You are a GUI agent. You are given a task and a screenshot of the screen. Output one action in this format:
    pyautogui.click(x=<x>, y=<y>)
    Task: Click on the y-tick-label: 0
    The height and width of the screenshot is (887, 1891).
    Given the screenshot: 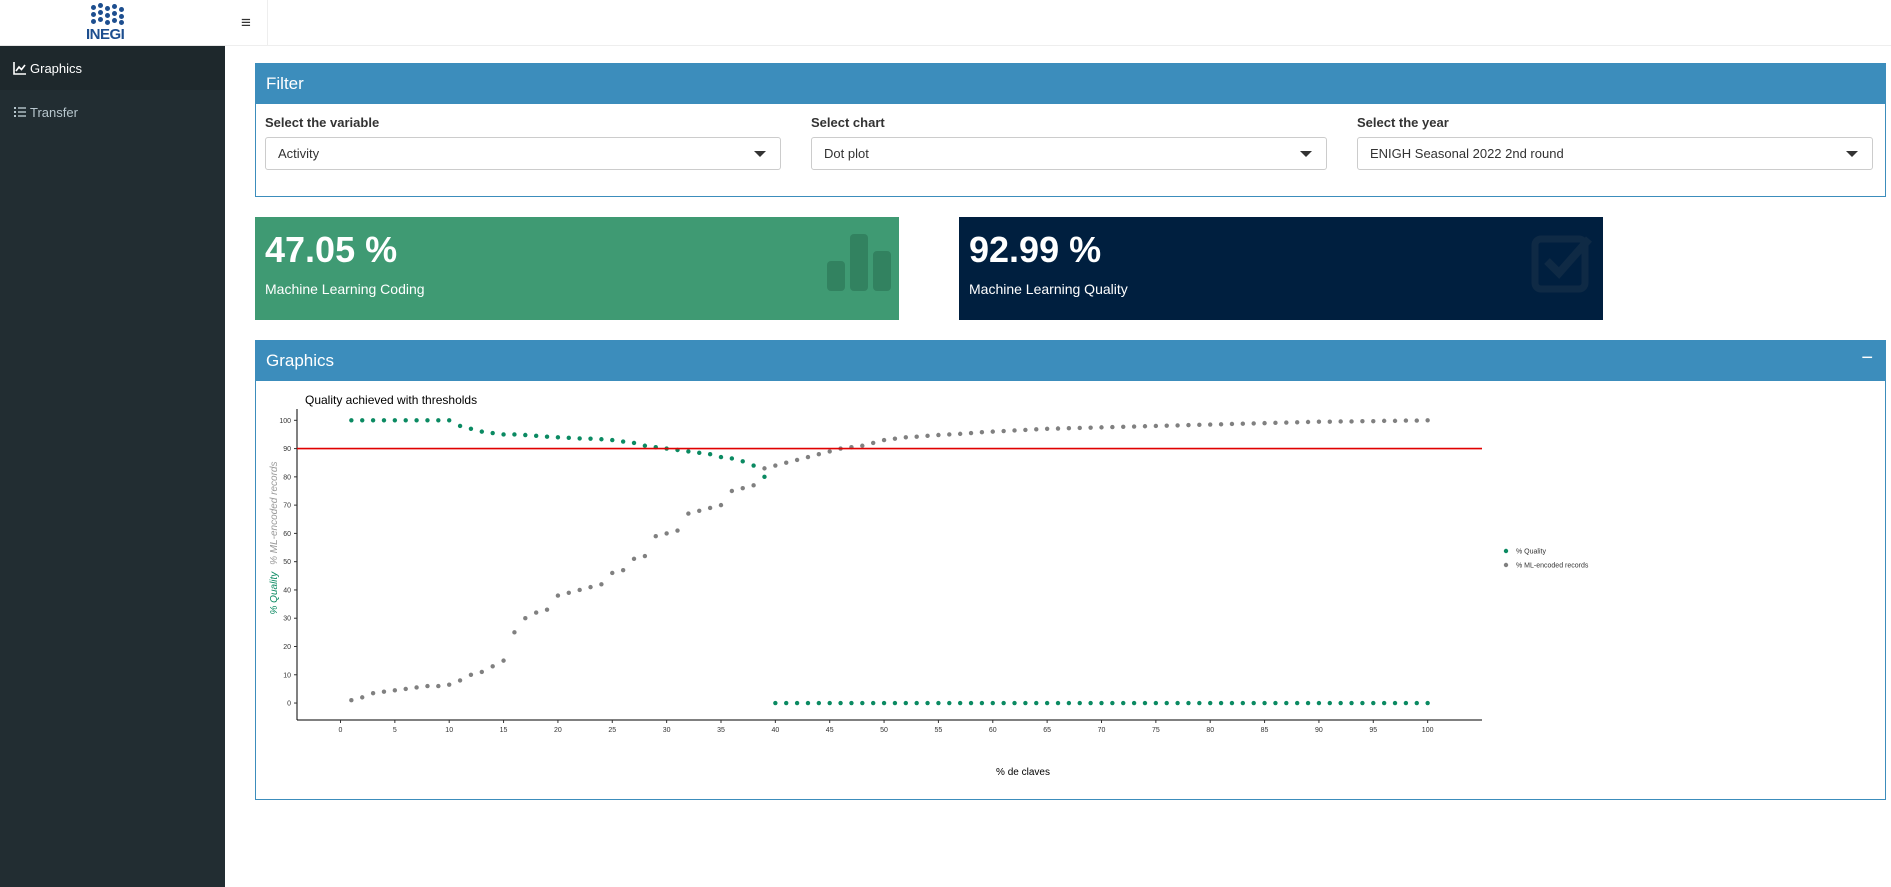 What is the action you would take?
    pyautogui.click(x=289, y=704)
    